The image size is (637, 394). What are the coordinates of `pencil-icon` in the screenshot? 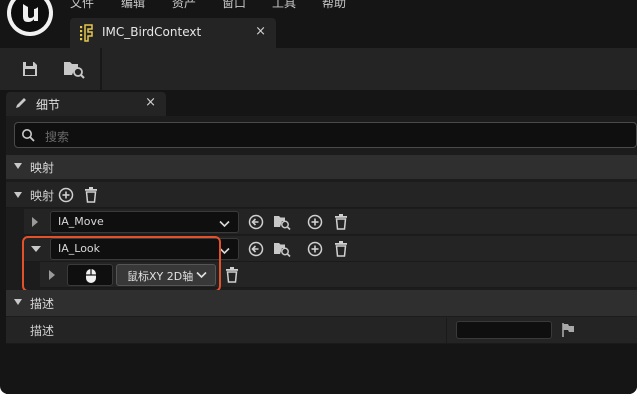 It's located at (21, 104).